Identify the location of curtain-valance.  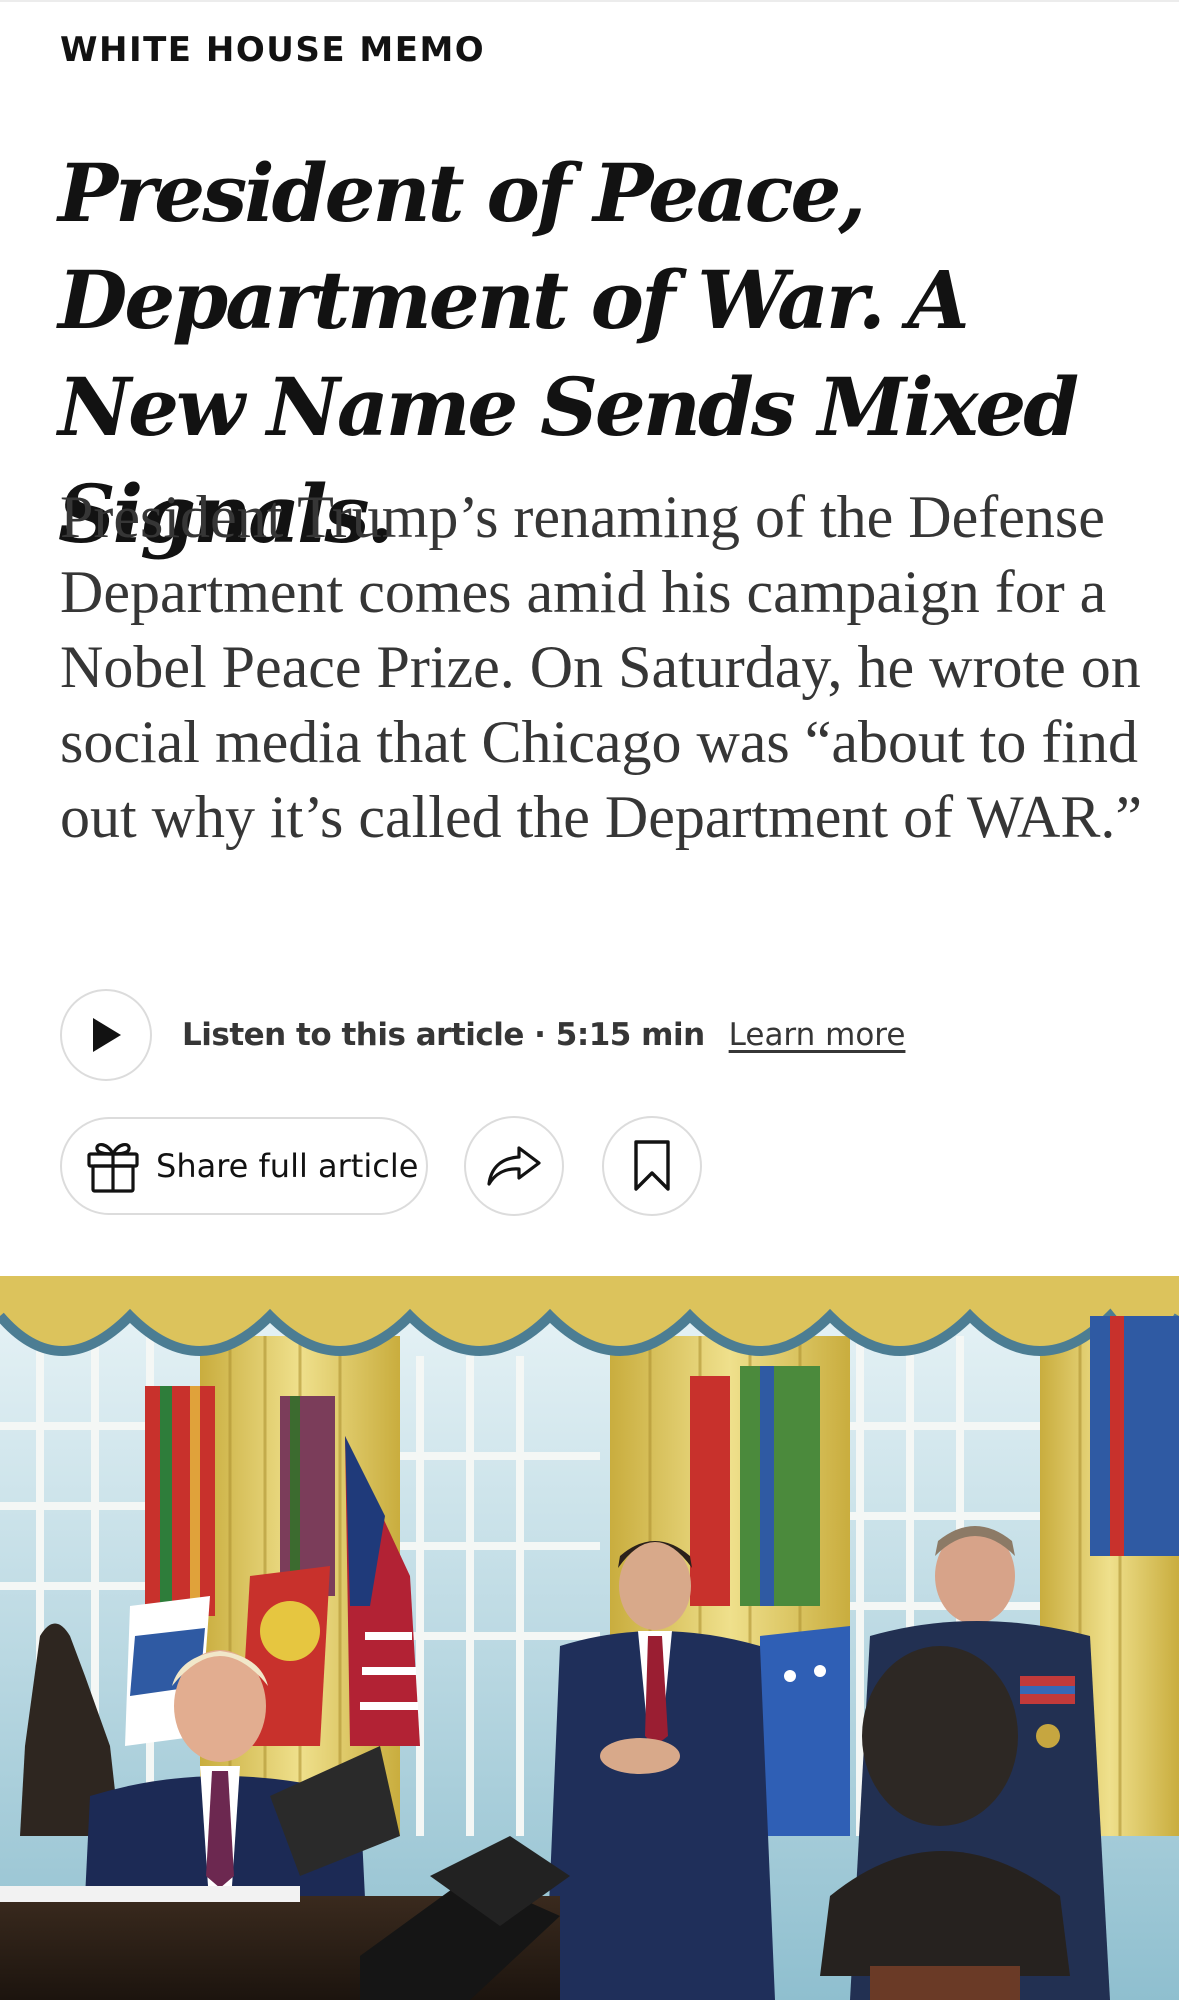
(589, 1316).